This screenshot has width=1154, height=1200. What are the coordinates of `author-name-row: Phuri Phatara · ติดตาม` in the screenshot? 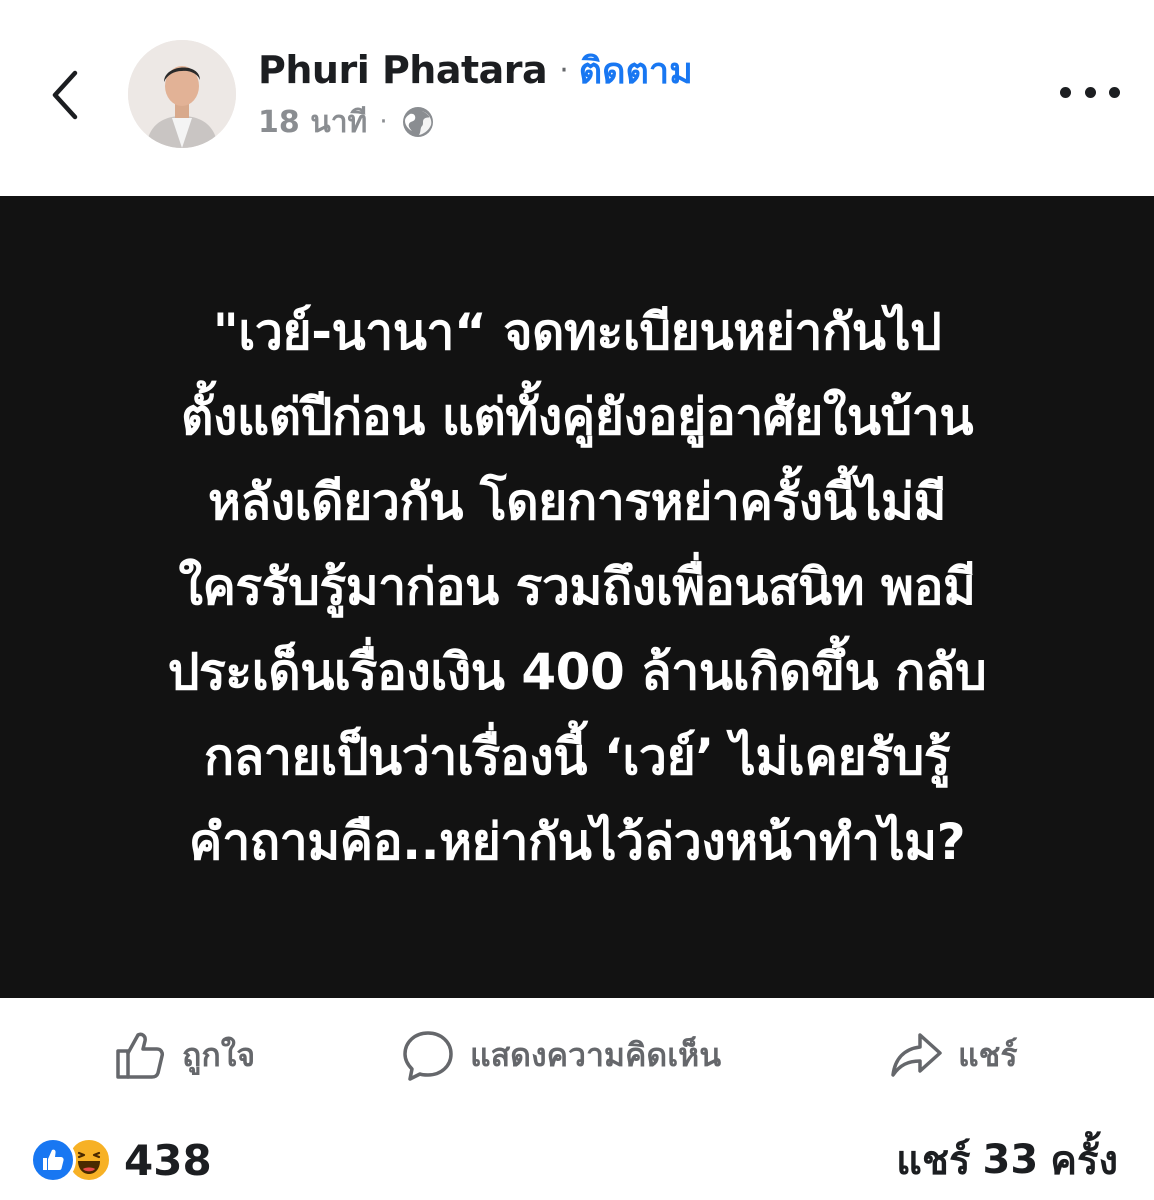 It's located at (475, 70).